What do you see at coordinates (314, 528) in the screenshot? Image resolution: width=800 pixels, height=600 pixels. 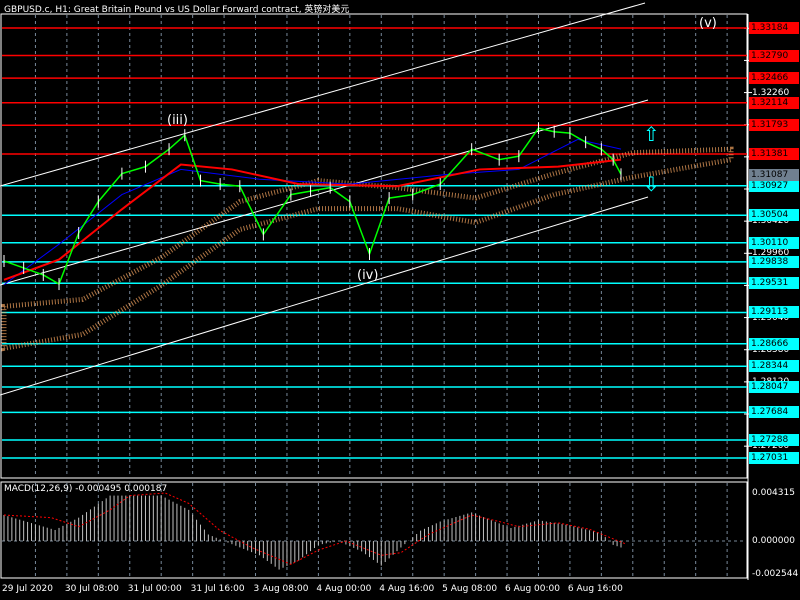 I see `macd-signal-line` at bounding box center [314, 528].